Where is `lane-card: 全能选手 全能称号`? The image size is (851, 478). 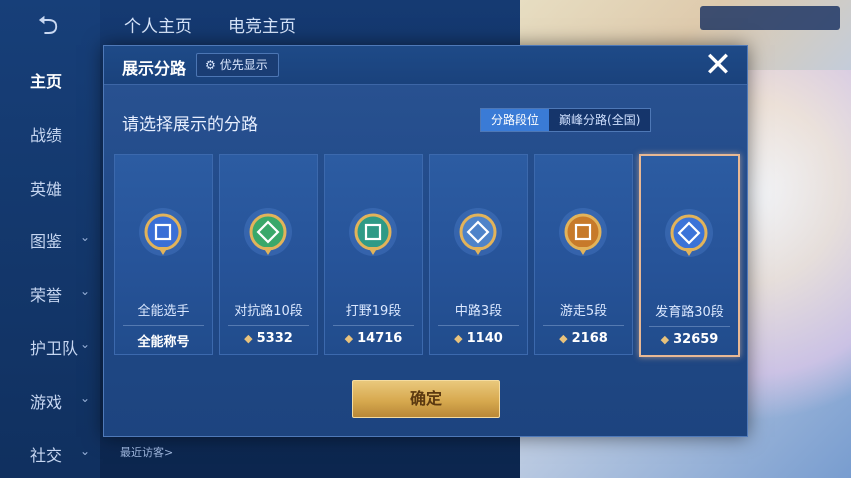
lane-card: 全能选手 全能称号 is located at coordinates (163, 254).